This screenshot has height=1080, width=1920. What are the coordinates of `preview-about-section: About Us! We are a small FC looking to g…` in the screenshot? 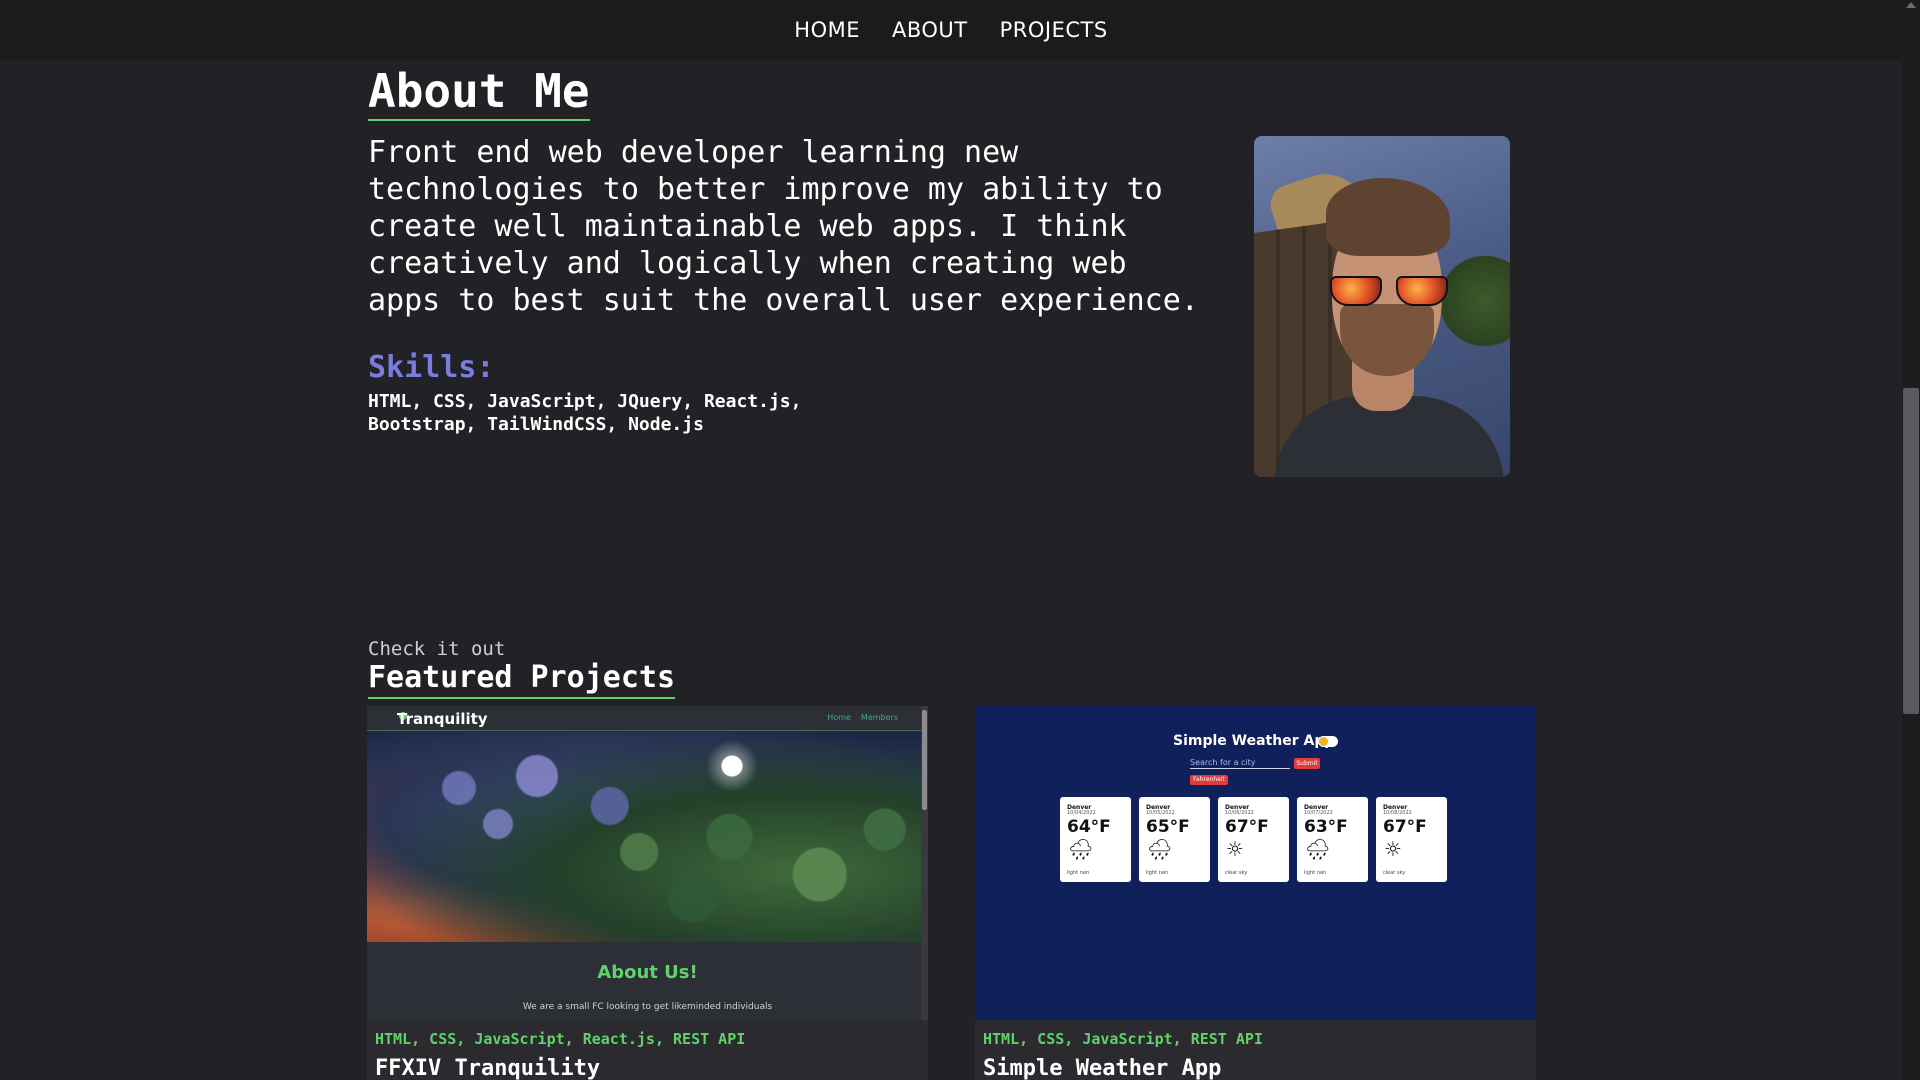 It's located at (647, 981).